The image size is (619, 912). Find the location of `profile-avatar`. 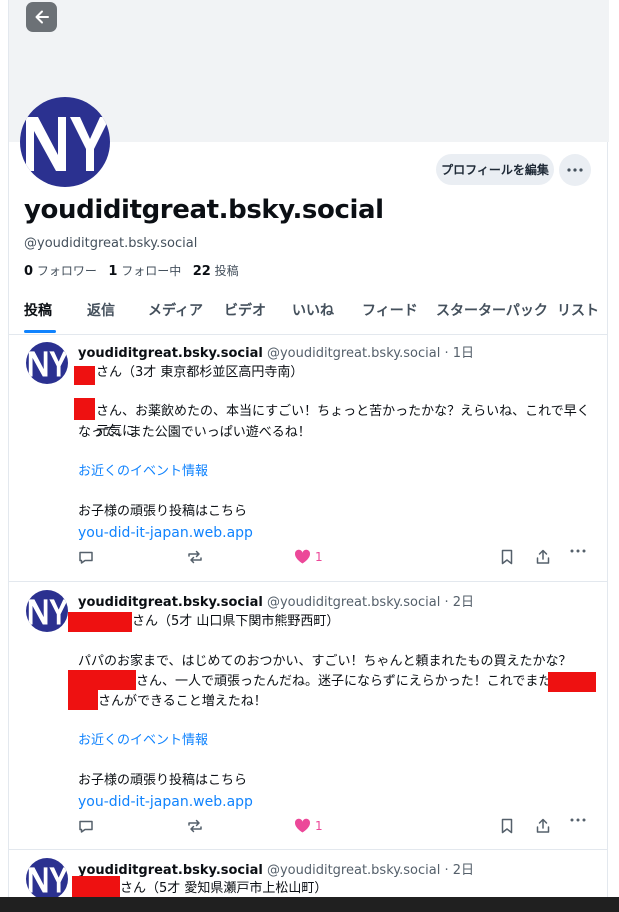

profile-avatar is located at coordinates (65, 142).